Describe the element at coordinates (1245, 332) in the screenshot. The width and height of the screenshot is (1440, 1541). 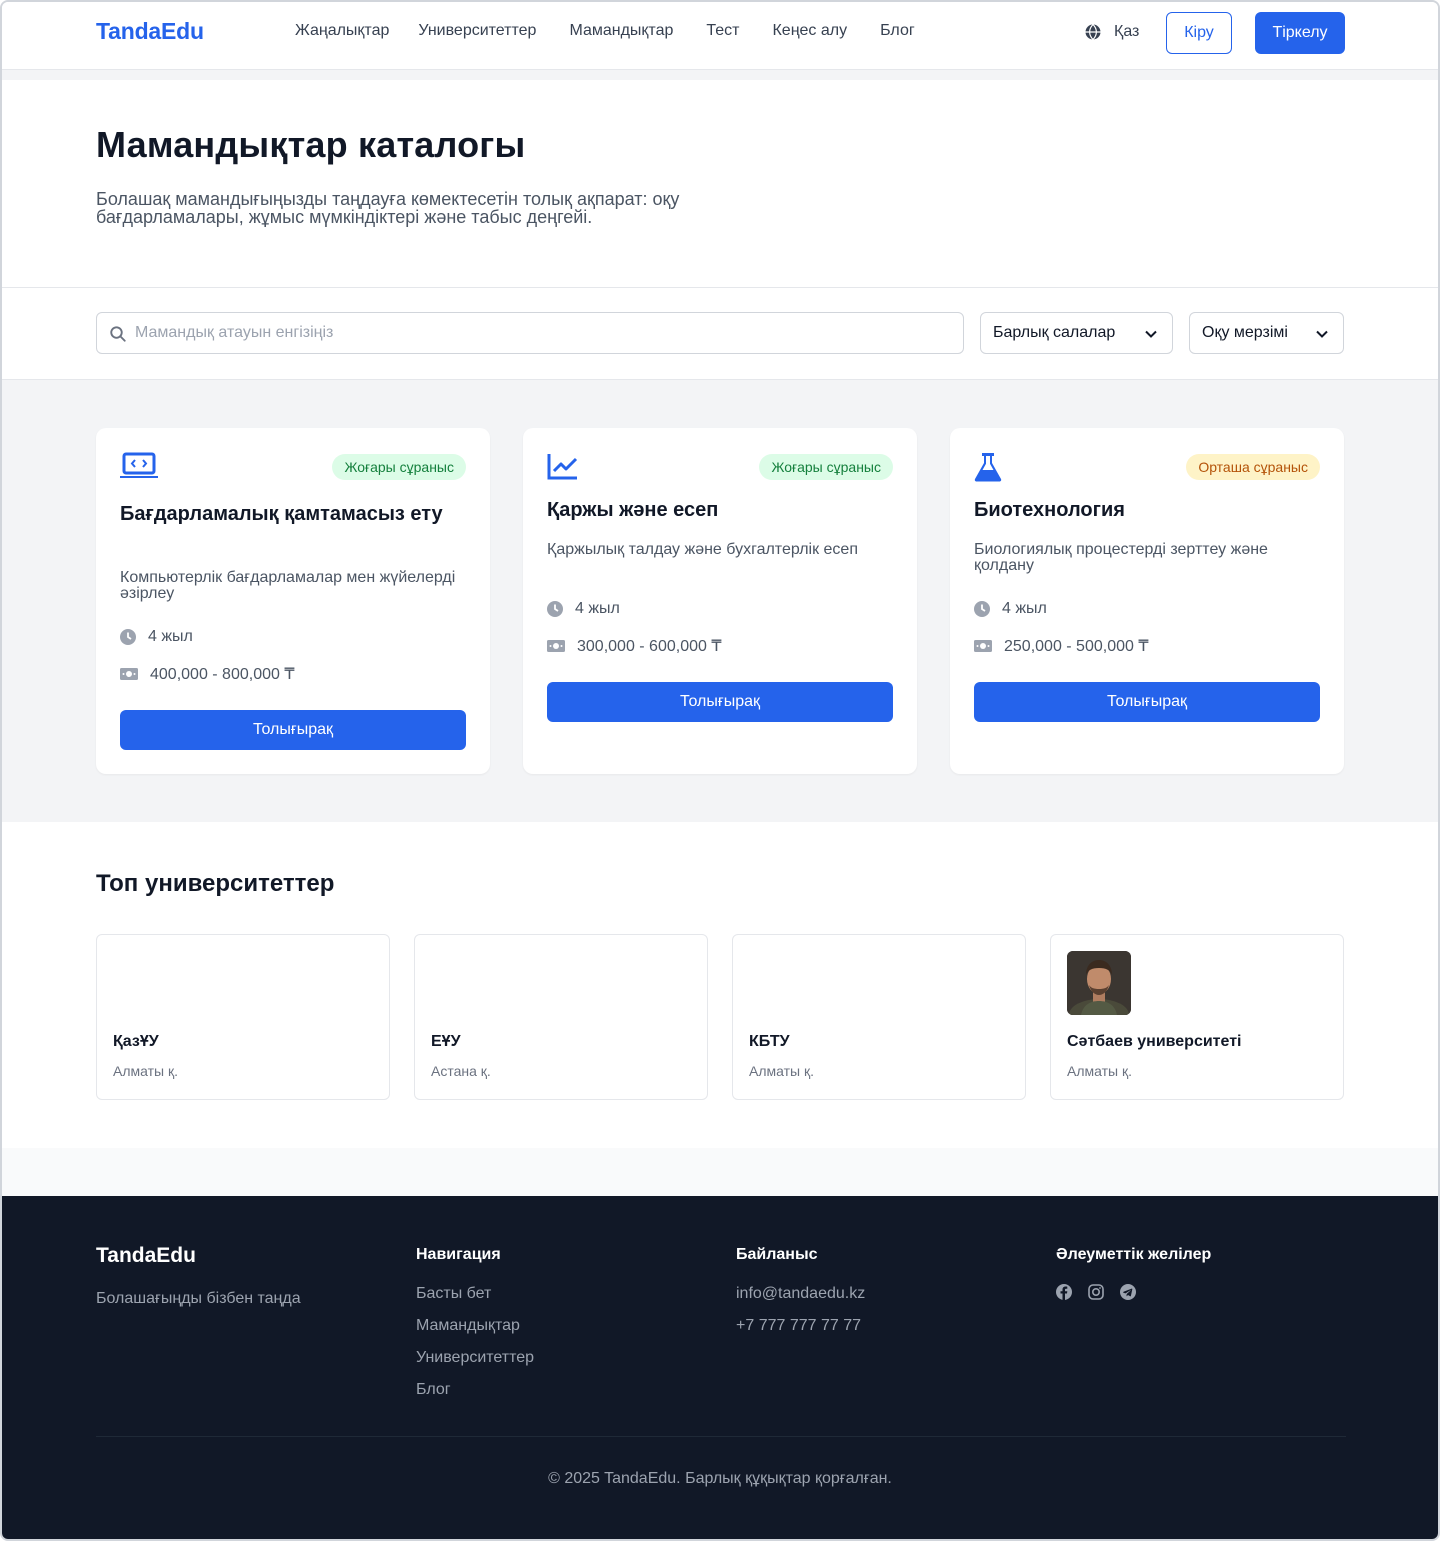
I see `duration-select-value: Оқу мерзімі` at that location.